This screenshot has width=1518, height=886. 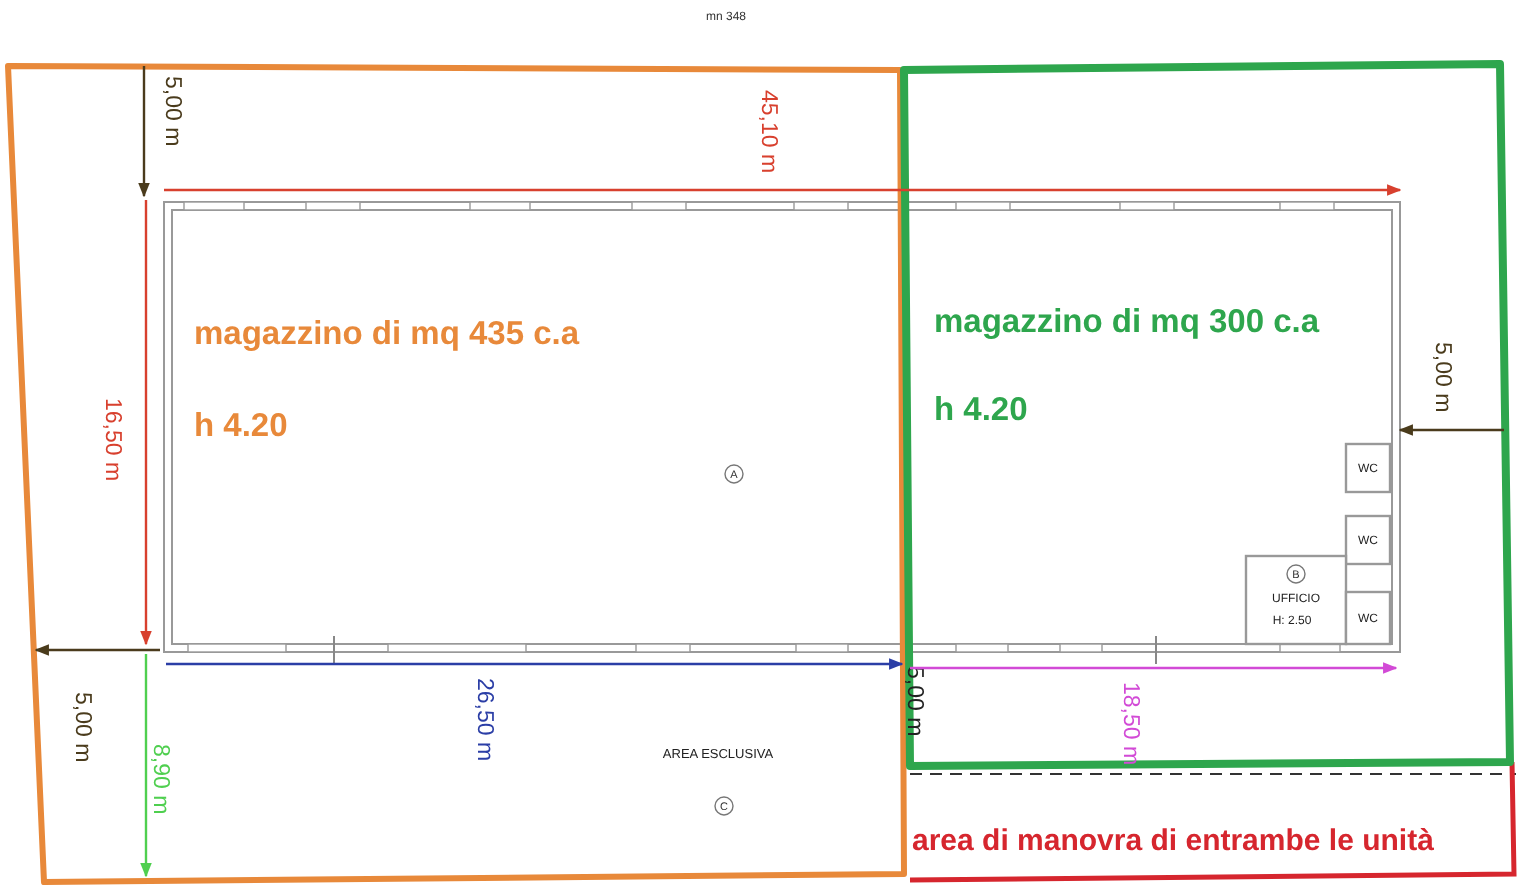 I want to click on dimension-label: 26,50 m, so click(x=484, y=720).